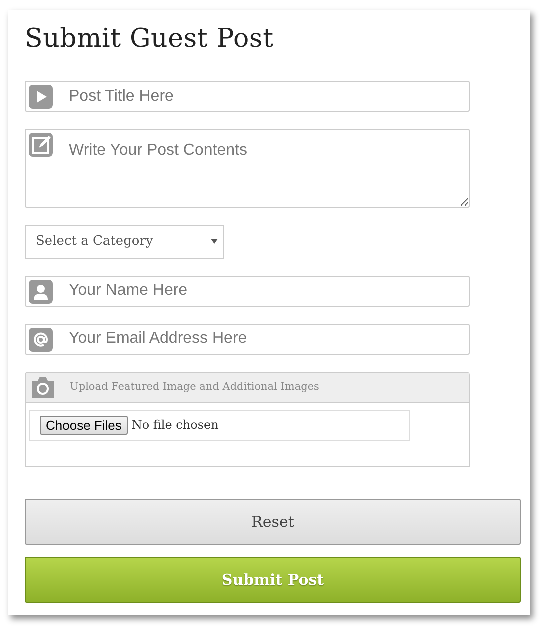  I want to click on choose-files-button: Choose Files, so click(84, 425).